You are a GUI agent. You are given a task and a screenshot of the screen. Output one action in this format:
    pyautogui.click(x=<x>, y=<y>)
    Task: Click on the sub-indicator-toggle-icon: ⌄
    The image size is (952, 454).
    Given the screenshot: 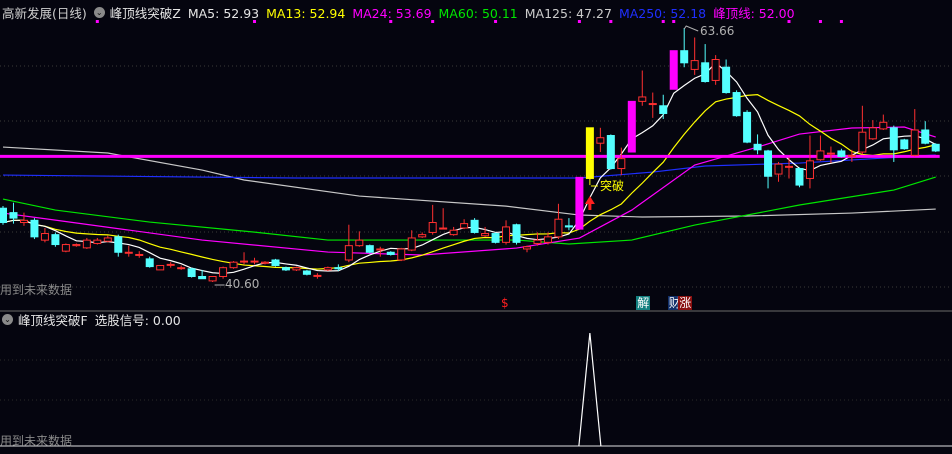 What is the action you would take?
    pyautogui.click(x=7, y=319)
    